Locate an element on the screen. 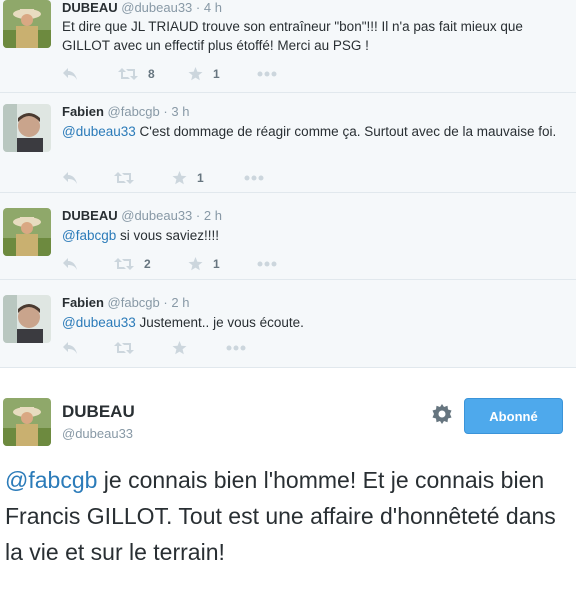 This screenshot has height=596, width=576. follow-button: Abonné is located at coordinates (513, 416).